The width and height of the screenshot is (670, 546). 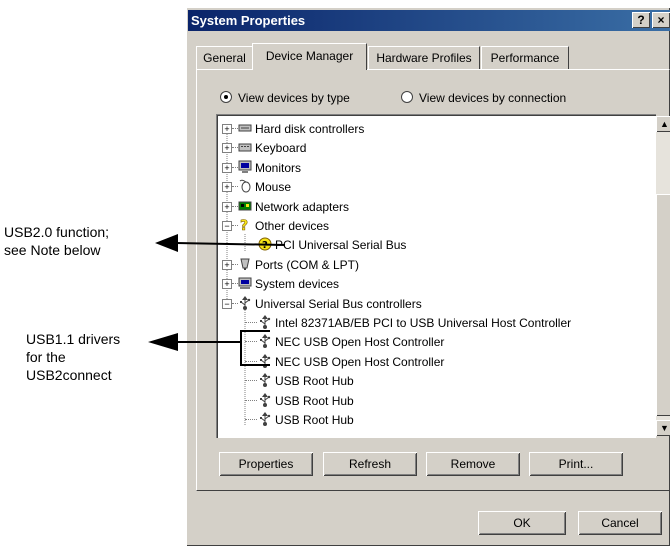 I want to click on view-by-type-radio: View devices by type, so click(x=285, y=98).